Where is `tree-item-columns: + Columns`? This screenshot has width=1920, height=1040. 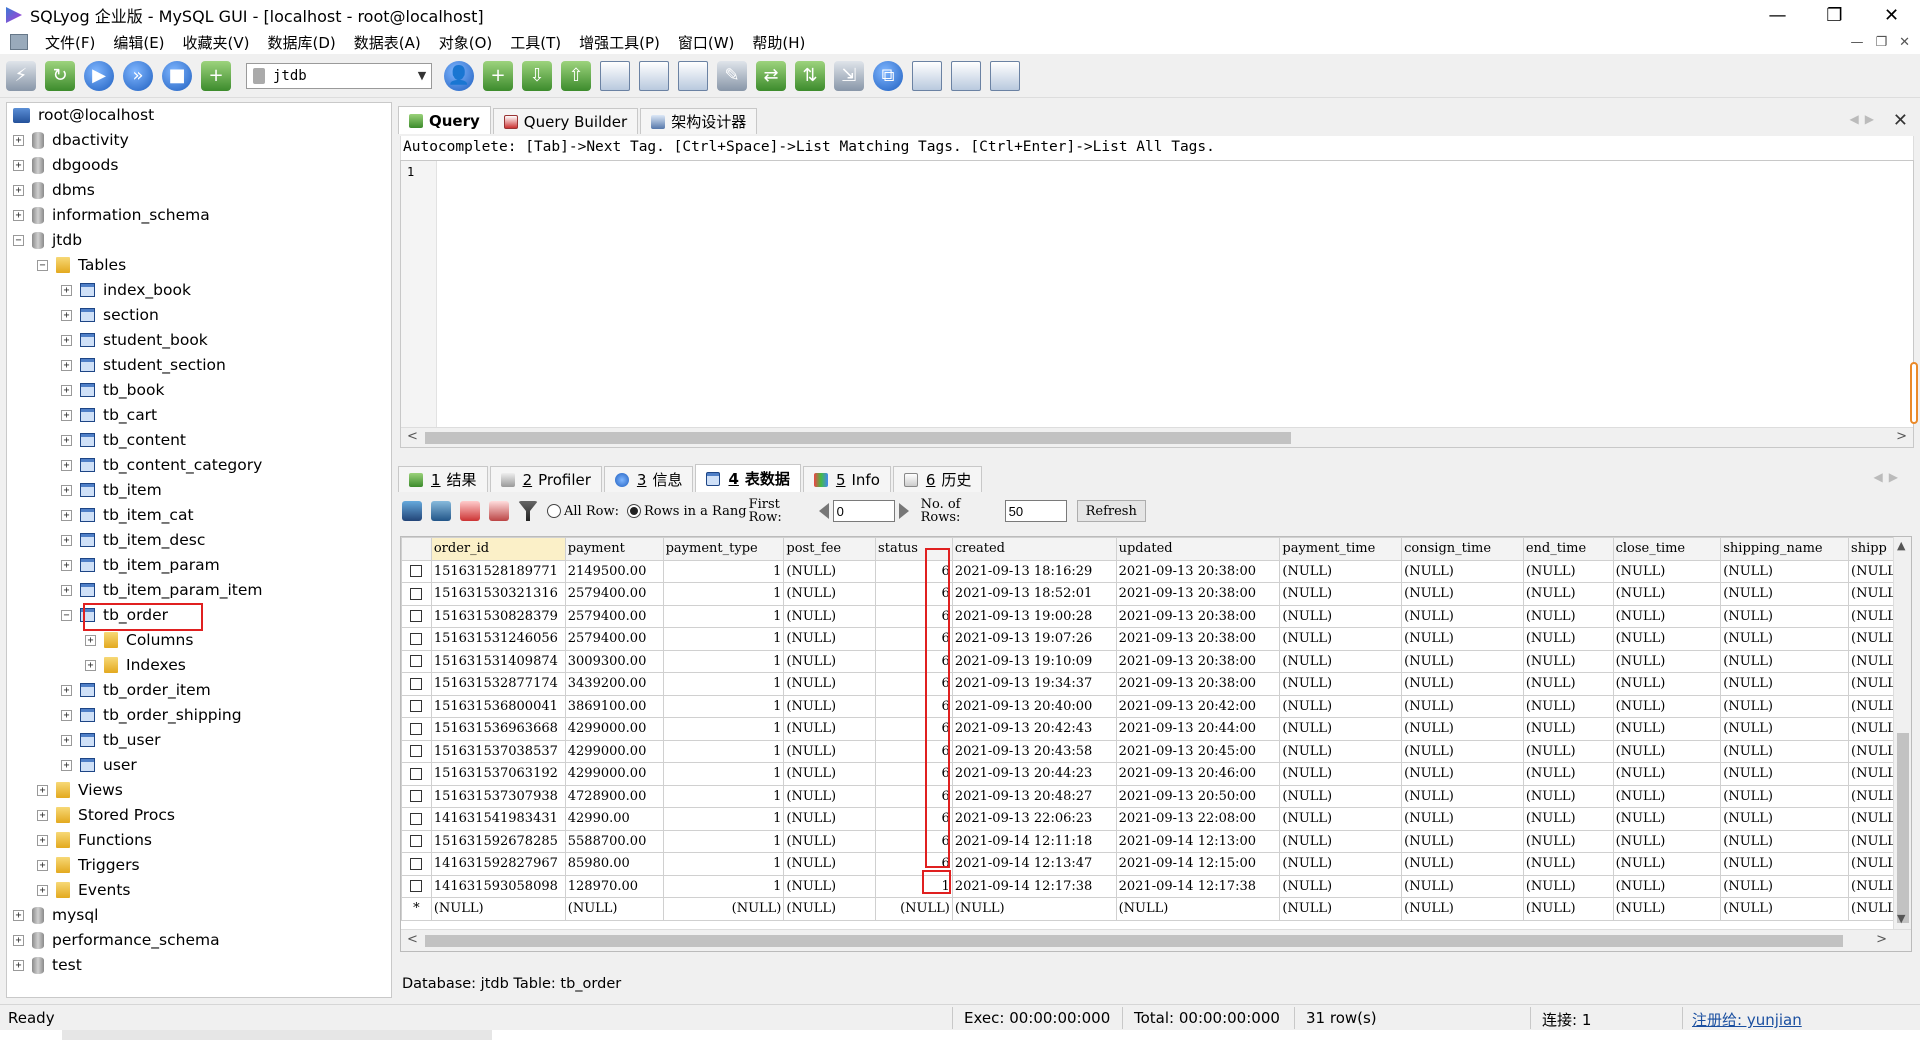 tree-item-columns: + Columns is located at coordinates (139, 640).